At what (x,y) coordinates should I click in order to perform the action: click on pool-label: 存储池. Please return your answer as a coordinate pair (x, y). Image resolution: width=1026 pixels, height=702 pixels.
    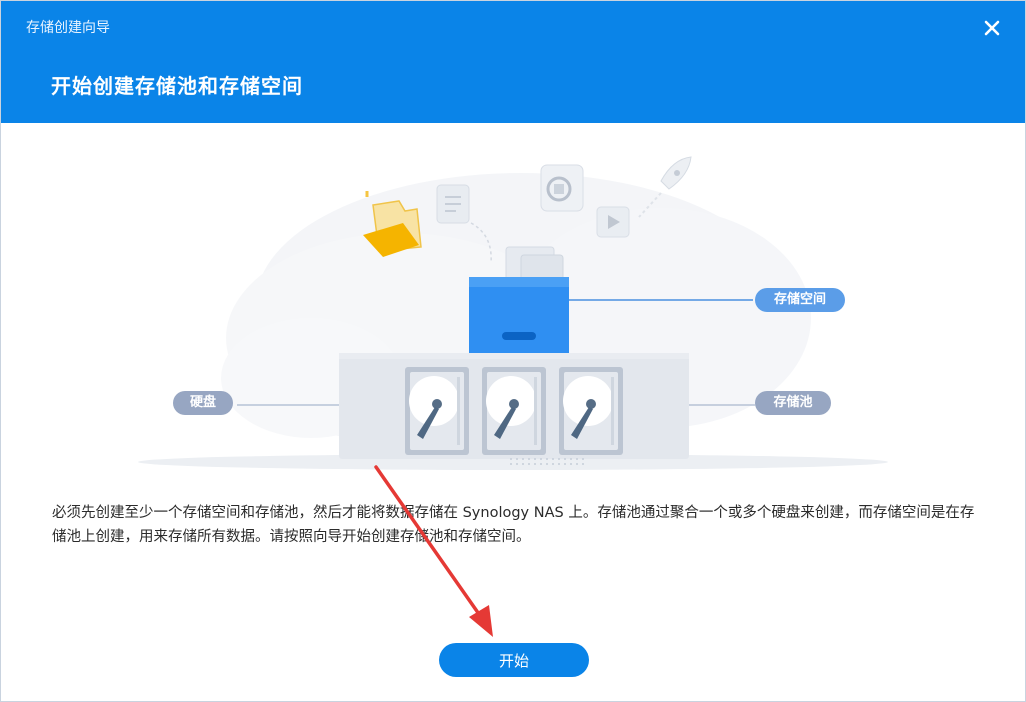
    Looking at the image, I should click on (793, 403).